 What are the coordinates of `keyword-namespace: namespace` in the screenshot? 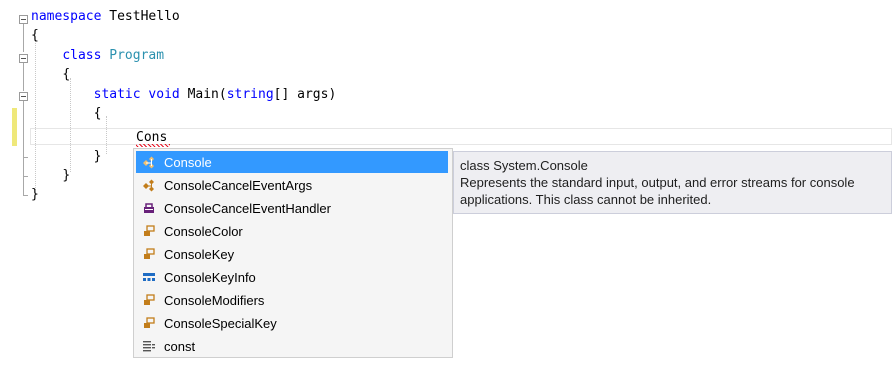 It's located at (66, 16).